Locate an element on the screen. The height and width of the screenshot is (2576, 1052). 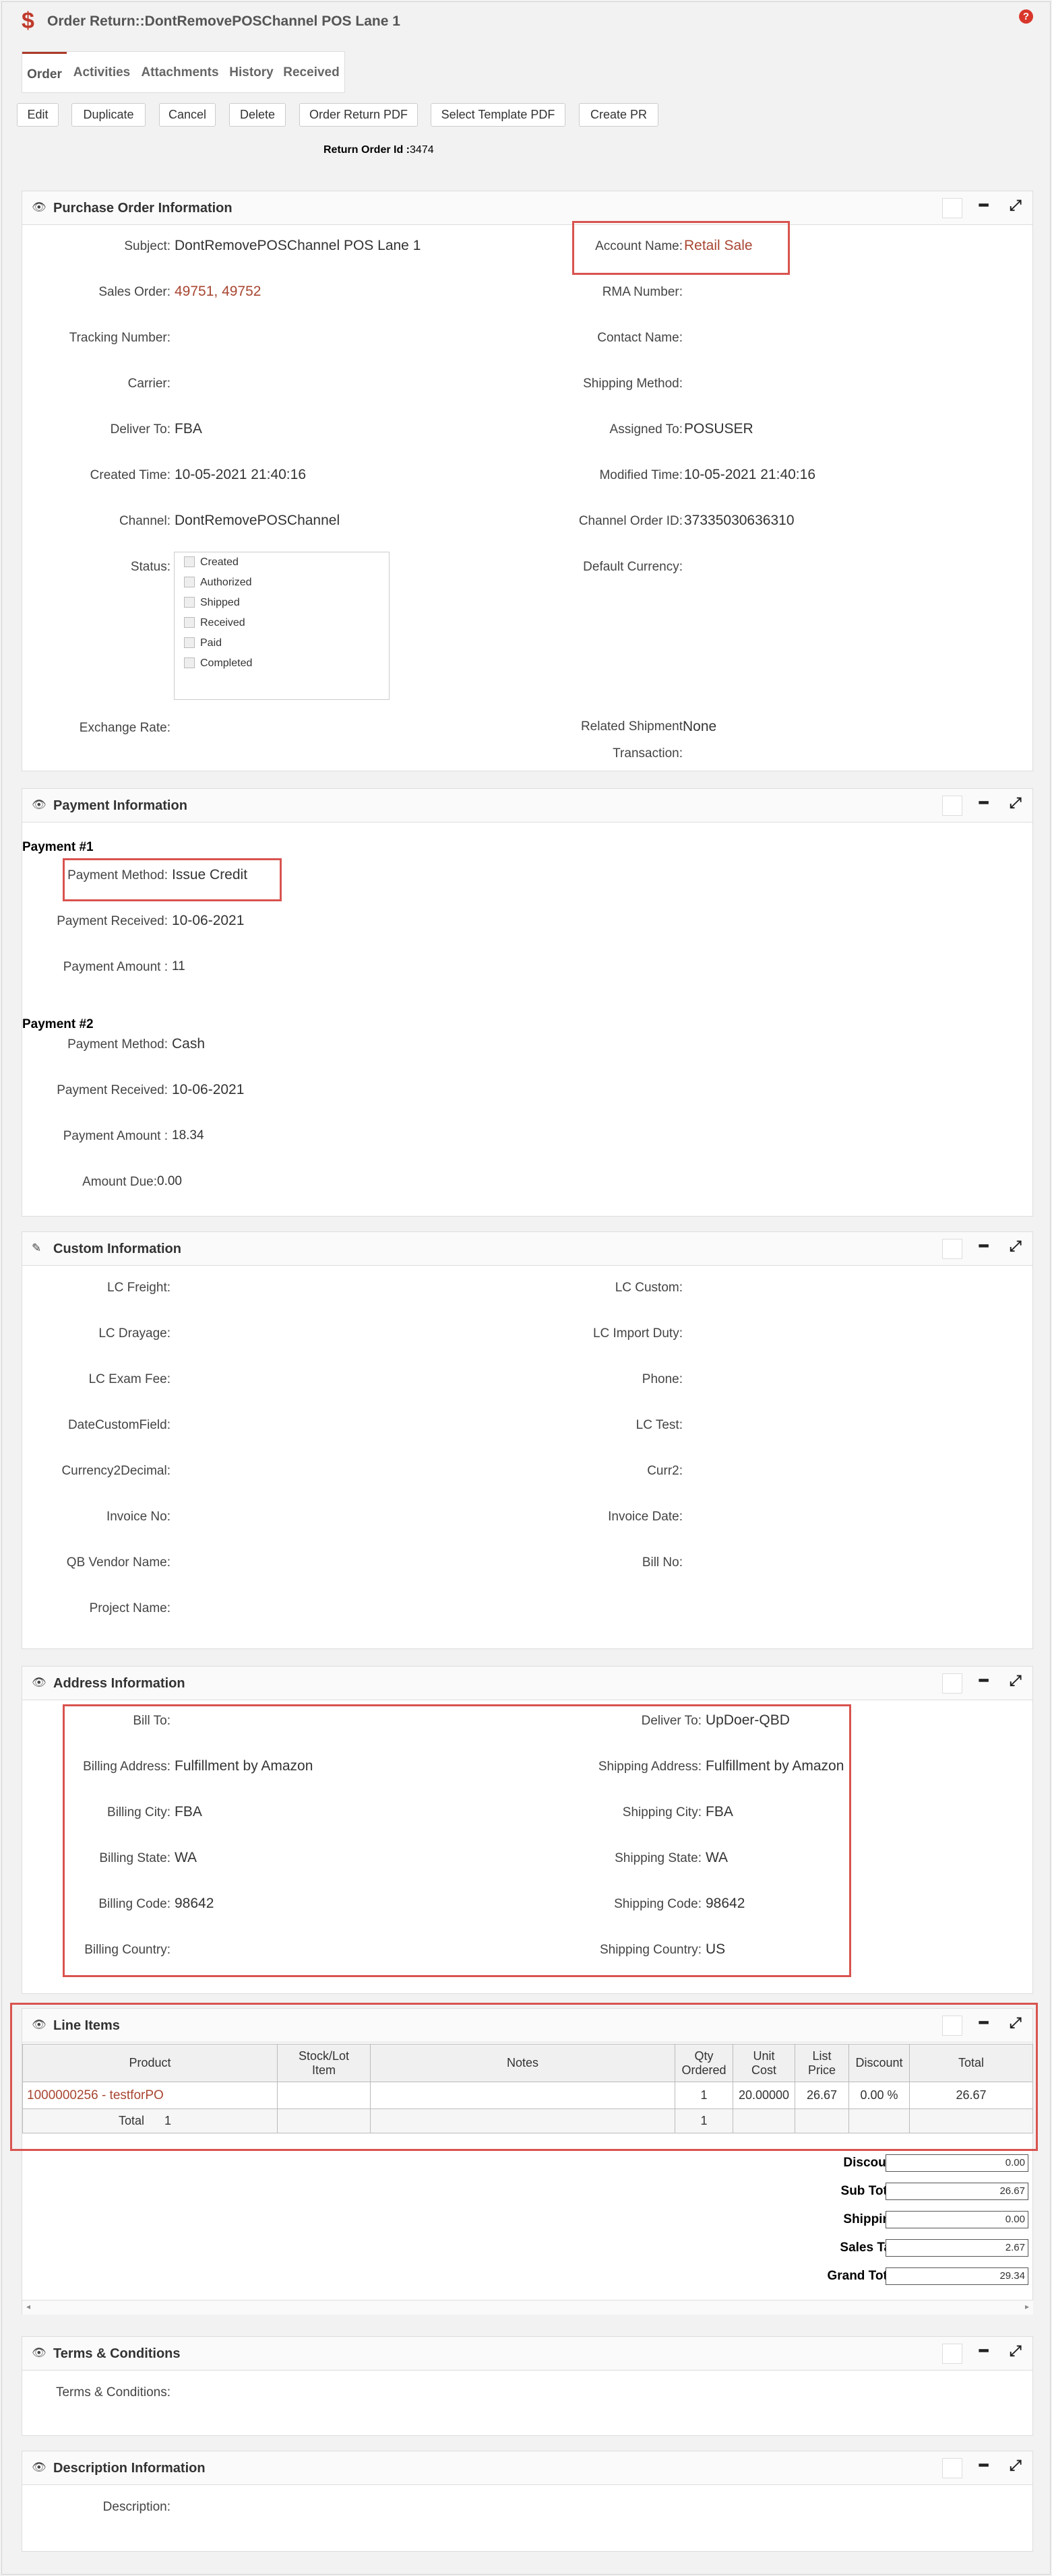
status-option: Completed is located at coordinates (226, 663).